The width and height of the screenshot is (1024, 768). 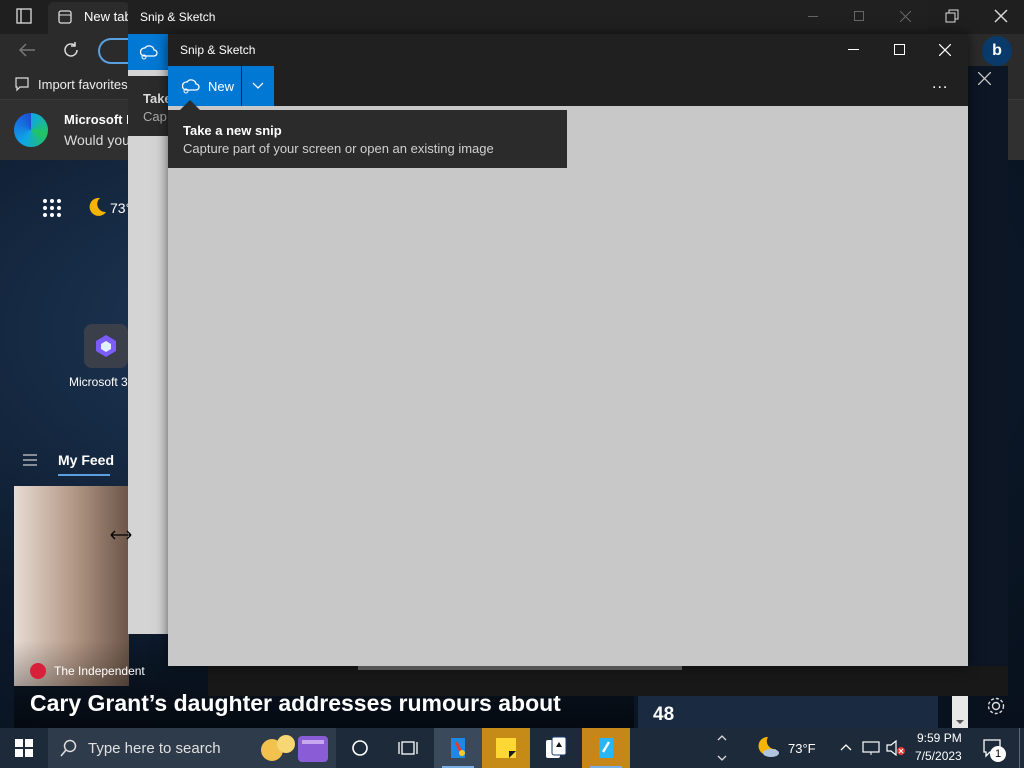 I want to click on window-shadow-bottom, so click(x=608, y=681).